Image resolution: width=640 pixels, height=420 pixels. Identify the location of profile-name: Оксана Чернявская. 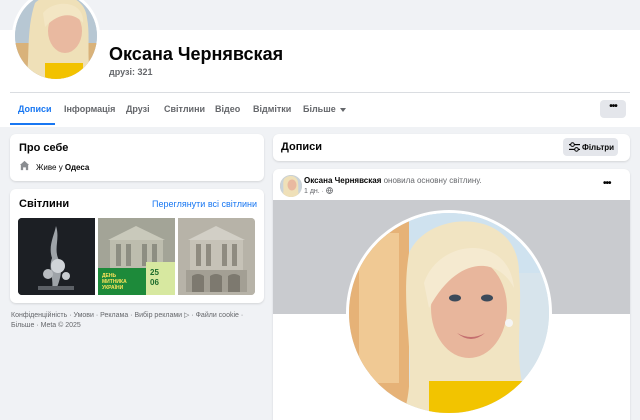
(196, 54).